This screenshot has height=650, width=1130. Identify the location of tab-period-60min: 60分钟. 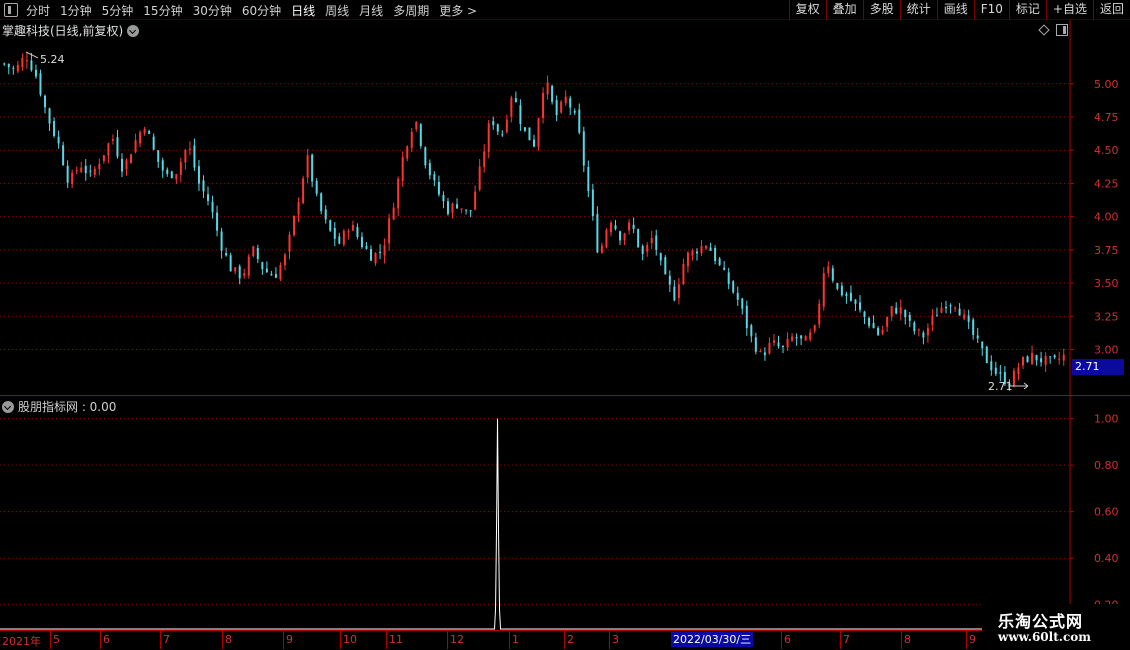
(262, 10).